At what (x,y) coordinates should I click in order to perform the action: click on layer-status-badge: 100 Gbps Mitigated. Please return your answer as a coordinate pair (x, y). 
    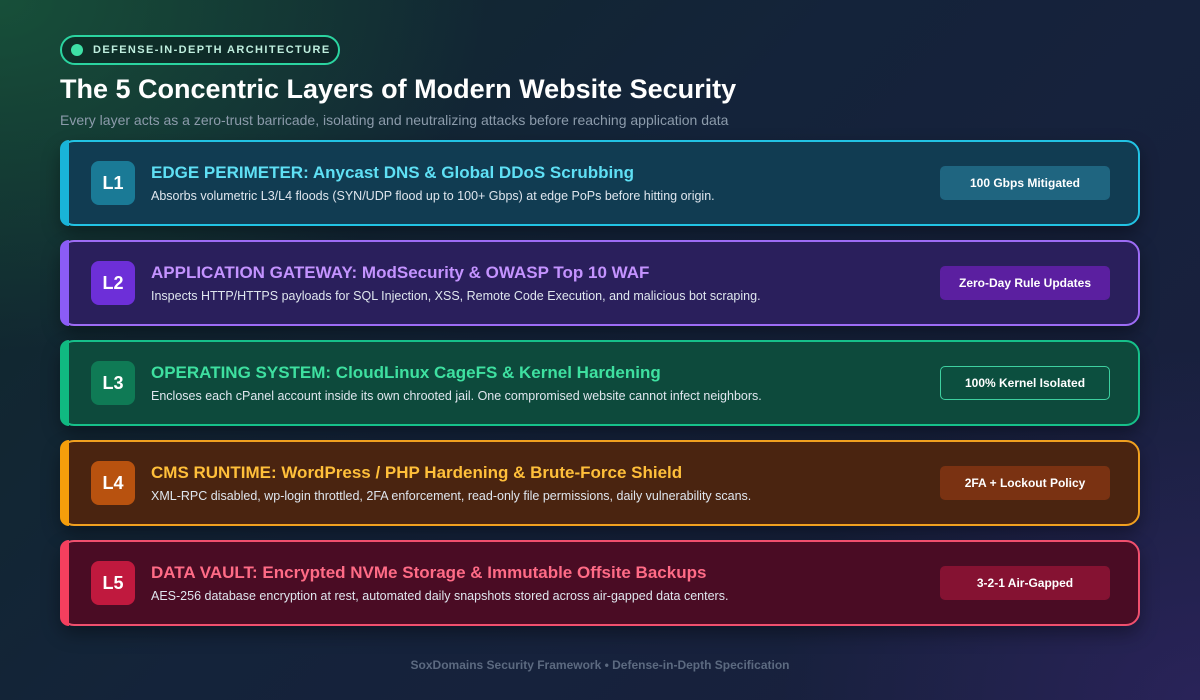
    Looking at the image, I should click on (1025, 183).